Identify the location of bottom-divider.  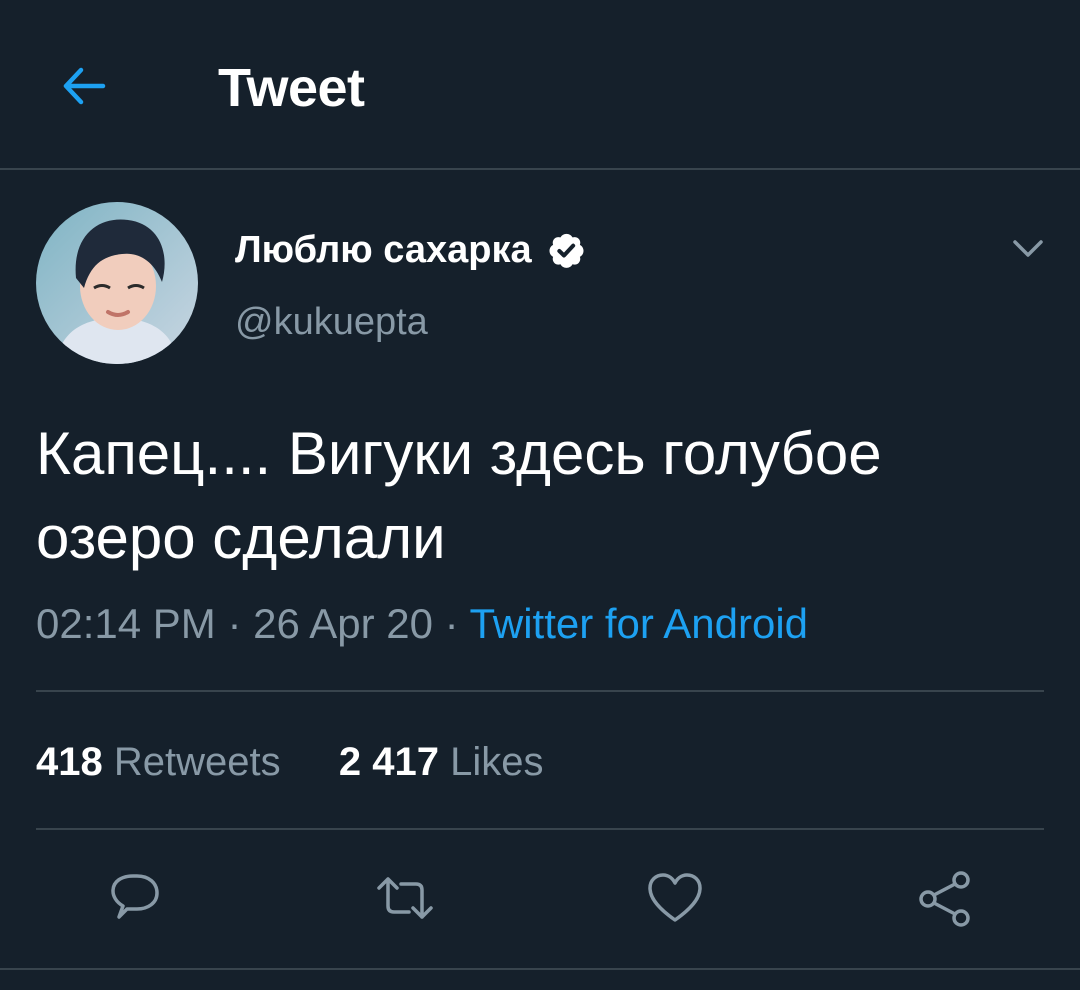
(540, 969).